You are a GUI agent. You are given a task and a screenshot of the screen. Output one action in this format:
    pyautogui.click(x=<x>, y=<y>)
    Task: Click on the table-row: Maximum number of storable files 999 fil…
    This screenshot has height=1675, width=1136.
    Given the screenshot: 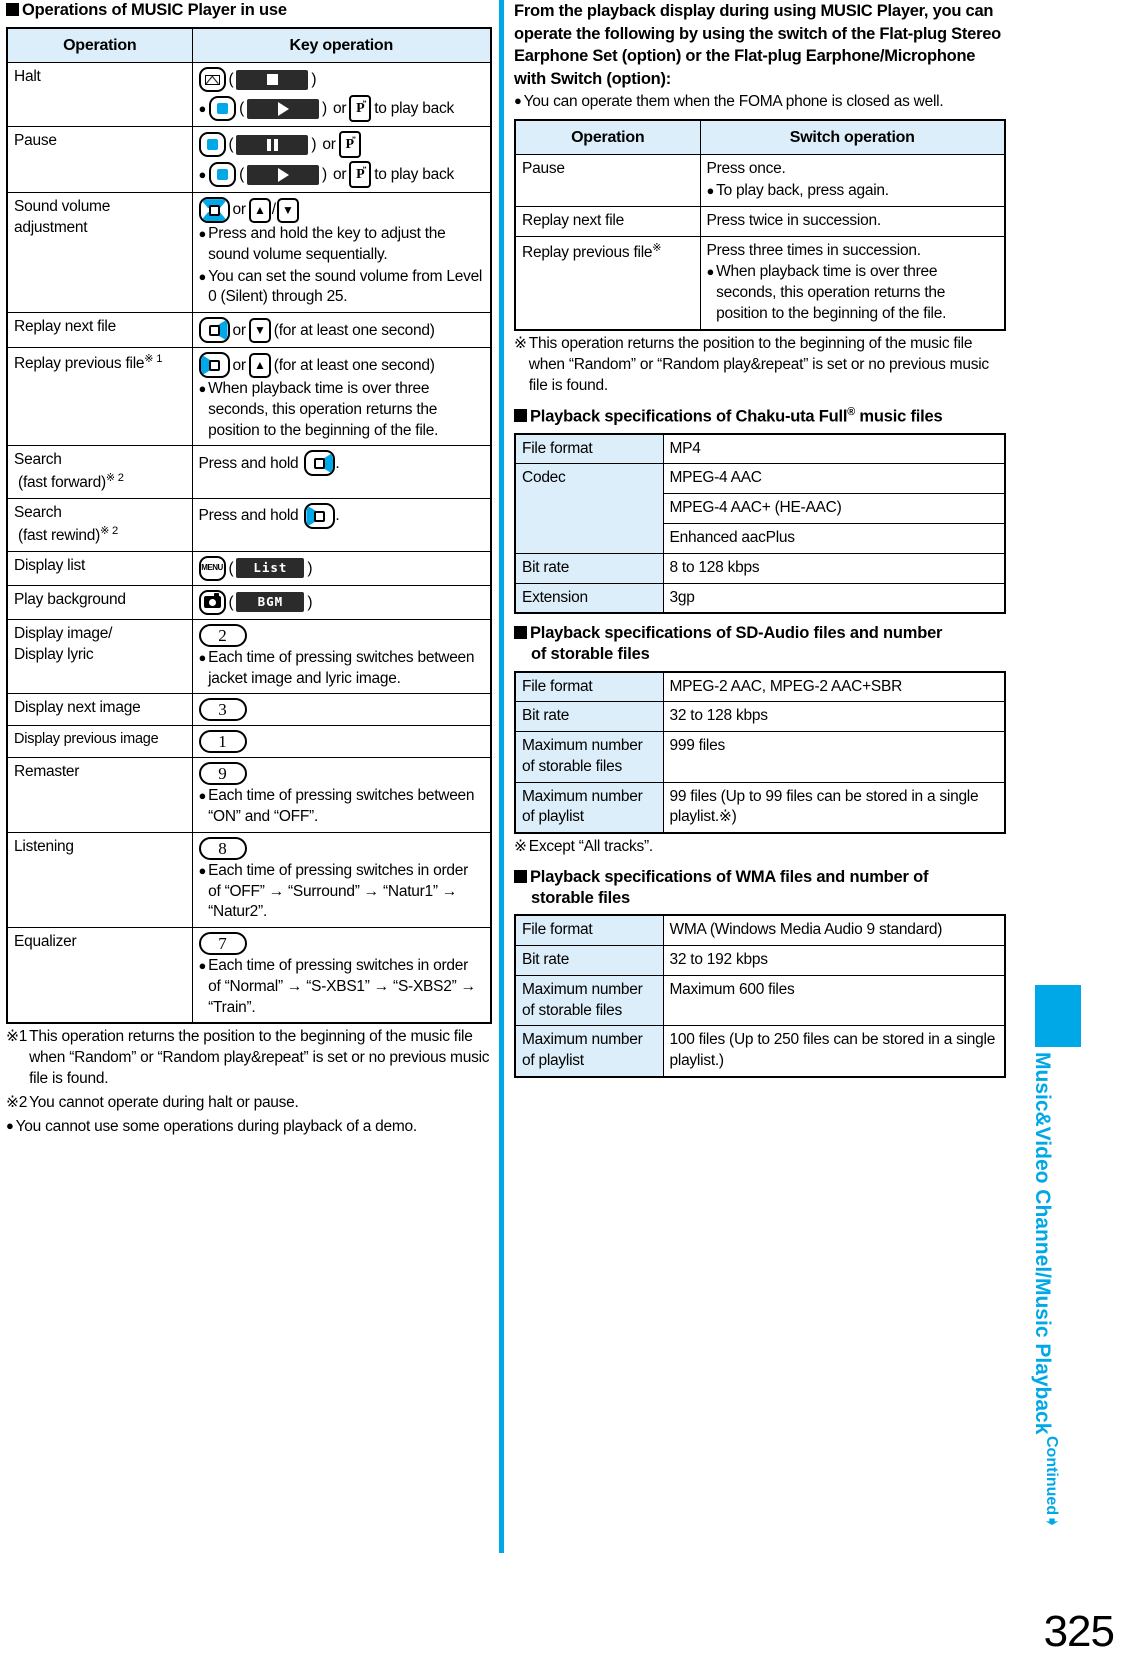 What is the action you would take?
    pyautogui.click(x=760, y=757)
    